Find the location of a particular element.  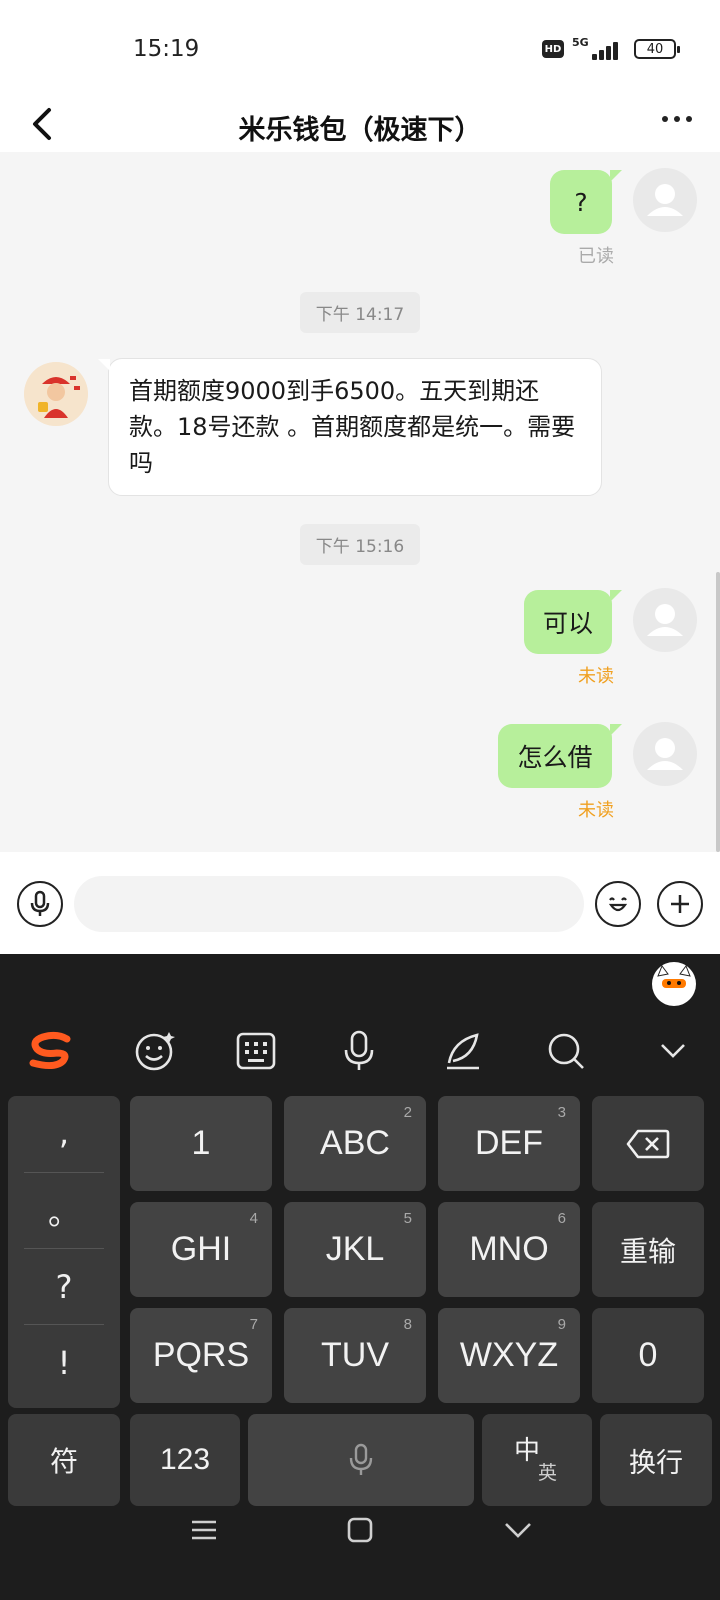

menu-icon is located at coordinates (204, 1530).